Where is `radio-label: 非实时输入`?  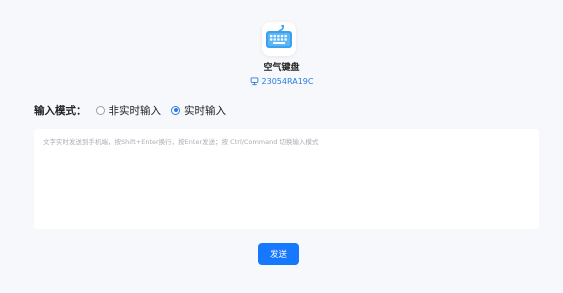 radio-label: 非实时输入 is located at coordinates (135, 110).